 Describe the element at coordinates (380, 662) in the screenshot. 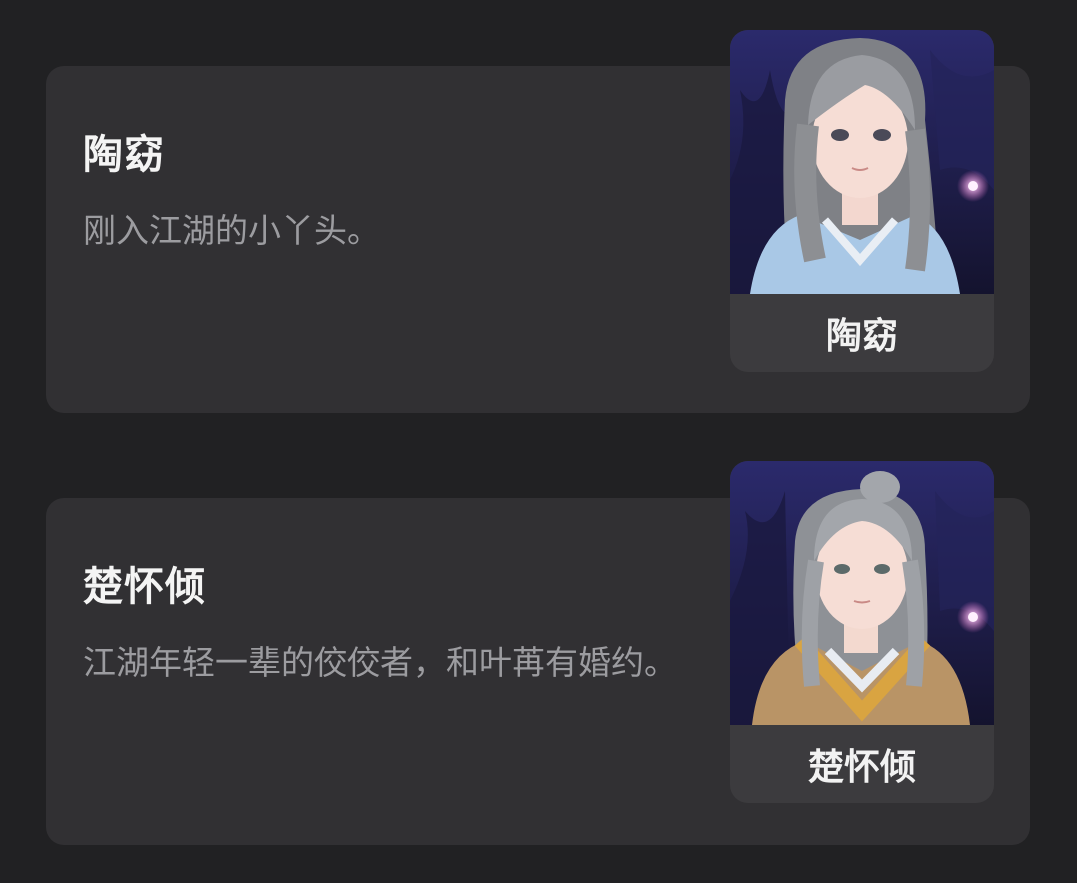

I see `character-description: 江湖年轻一辈的佼佼者，和叶苒有婚约。` at that location.